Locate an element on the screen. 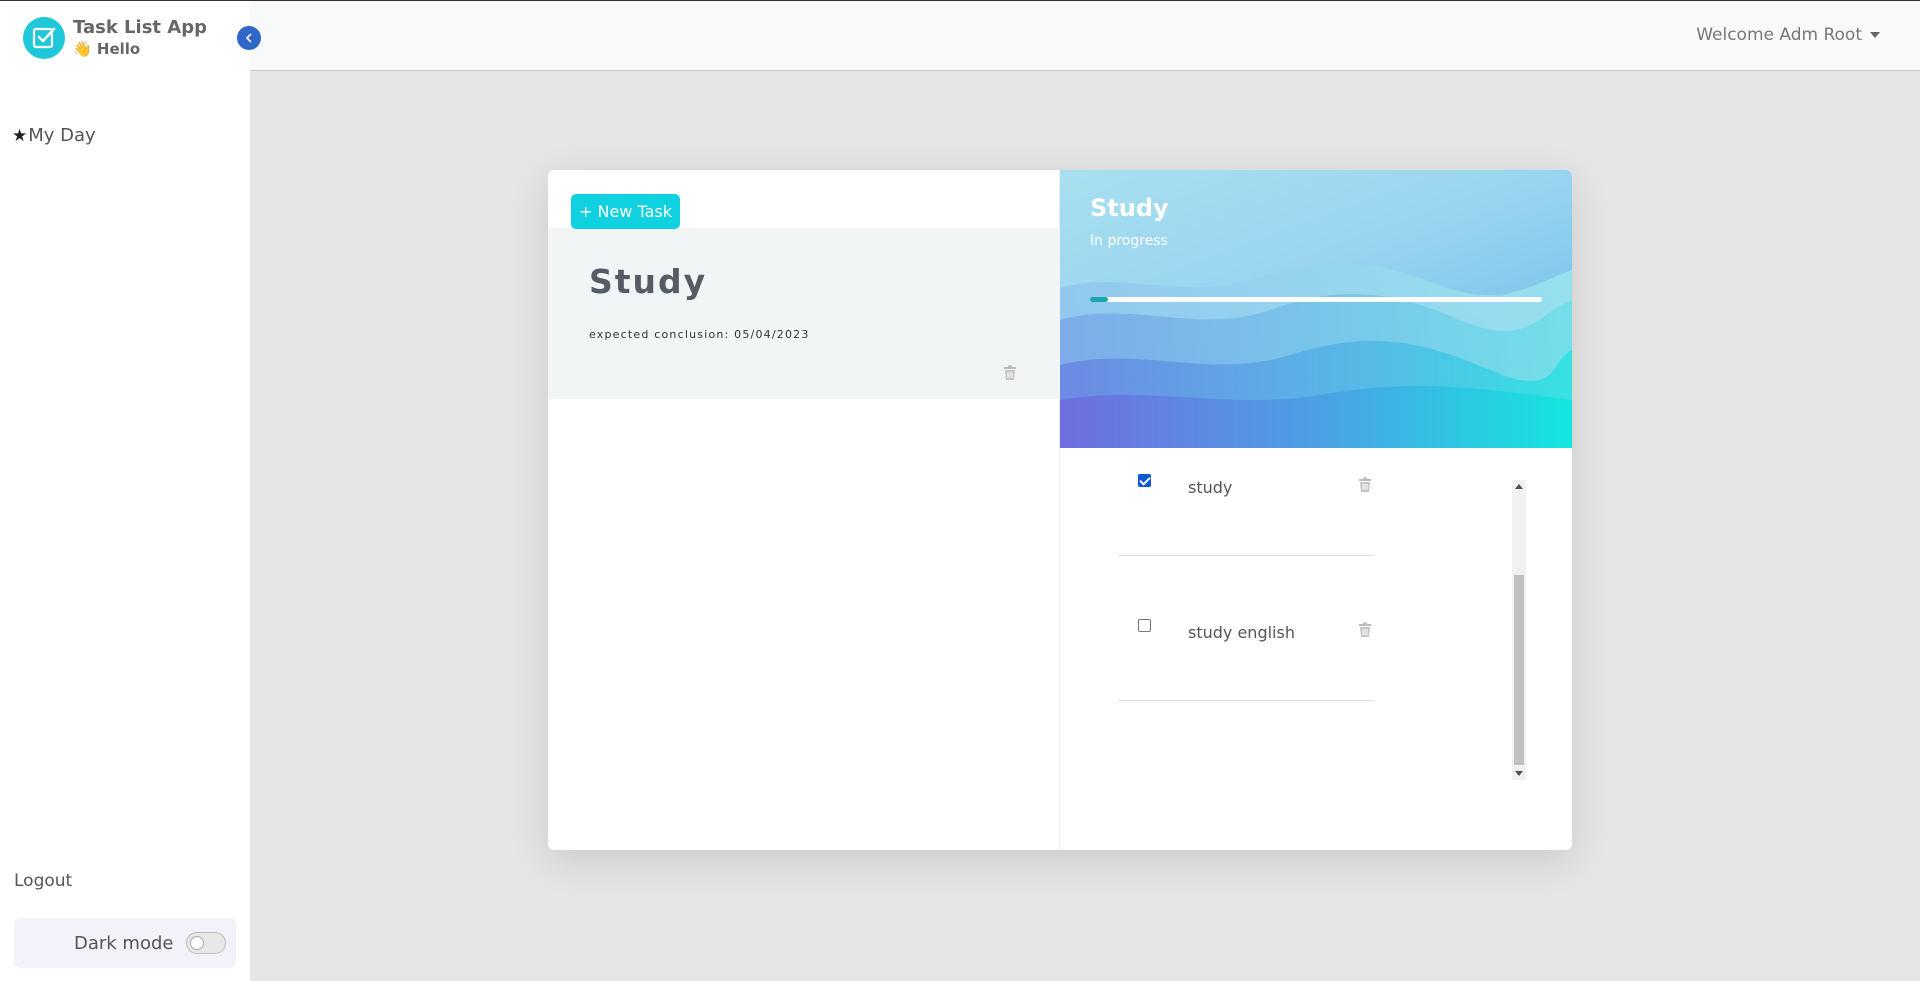 This screenshot has height=981, width=1920. sidebar-item-label: My Day is located at coordinates (62, 135).